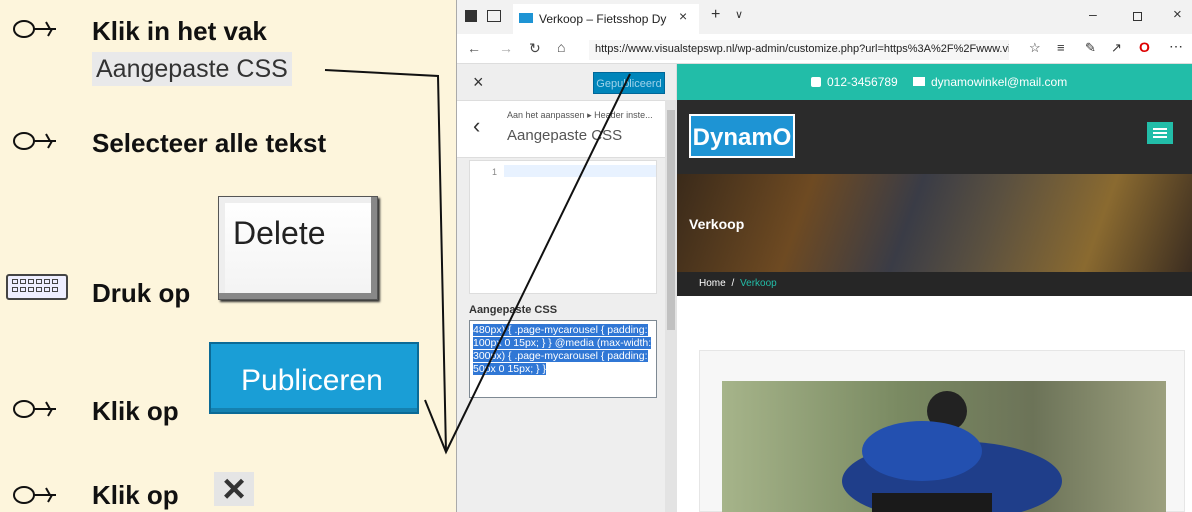 The height and width of the screenshot is (512, 1192). Describe the element at coordinates (526, 18) in the screenshot. I see `favicon-icon` at that location.